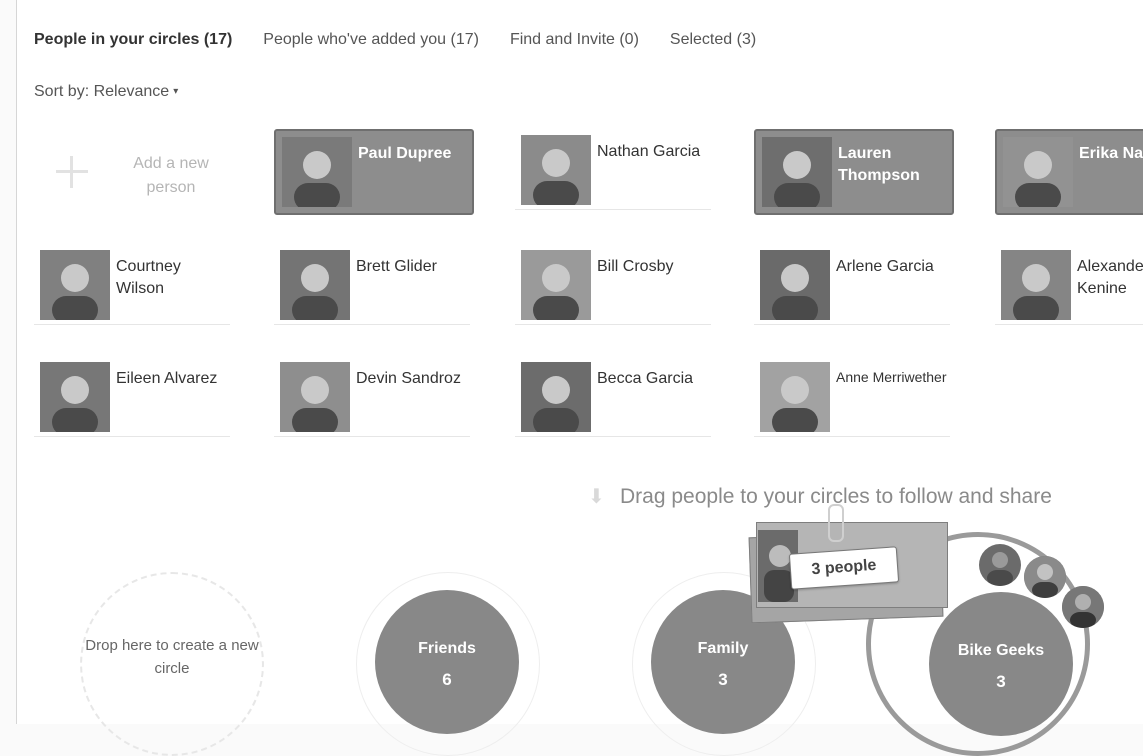 This screenshot has width=1143, height=756. Describe the element at coordinates (613, 396) in the screenshot. I see `person-card: Becca Garcia` at that location.